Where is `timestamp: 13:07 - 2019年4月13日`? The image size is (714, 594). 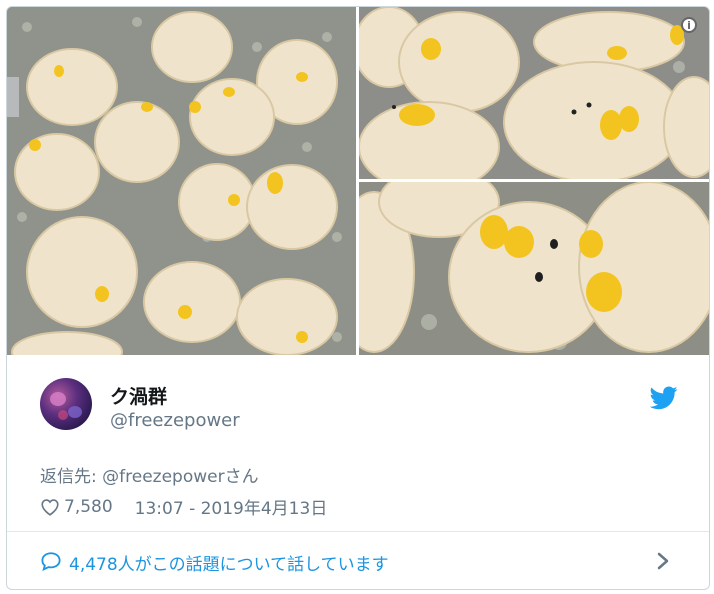 timestamp: 13:07 - 2019年4月13日 is located at coordinates (231, 506).